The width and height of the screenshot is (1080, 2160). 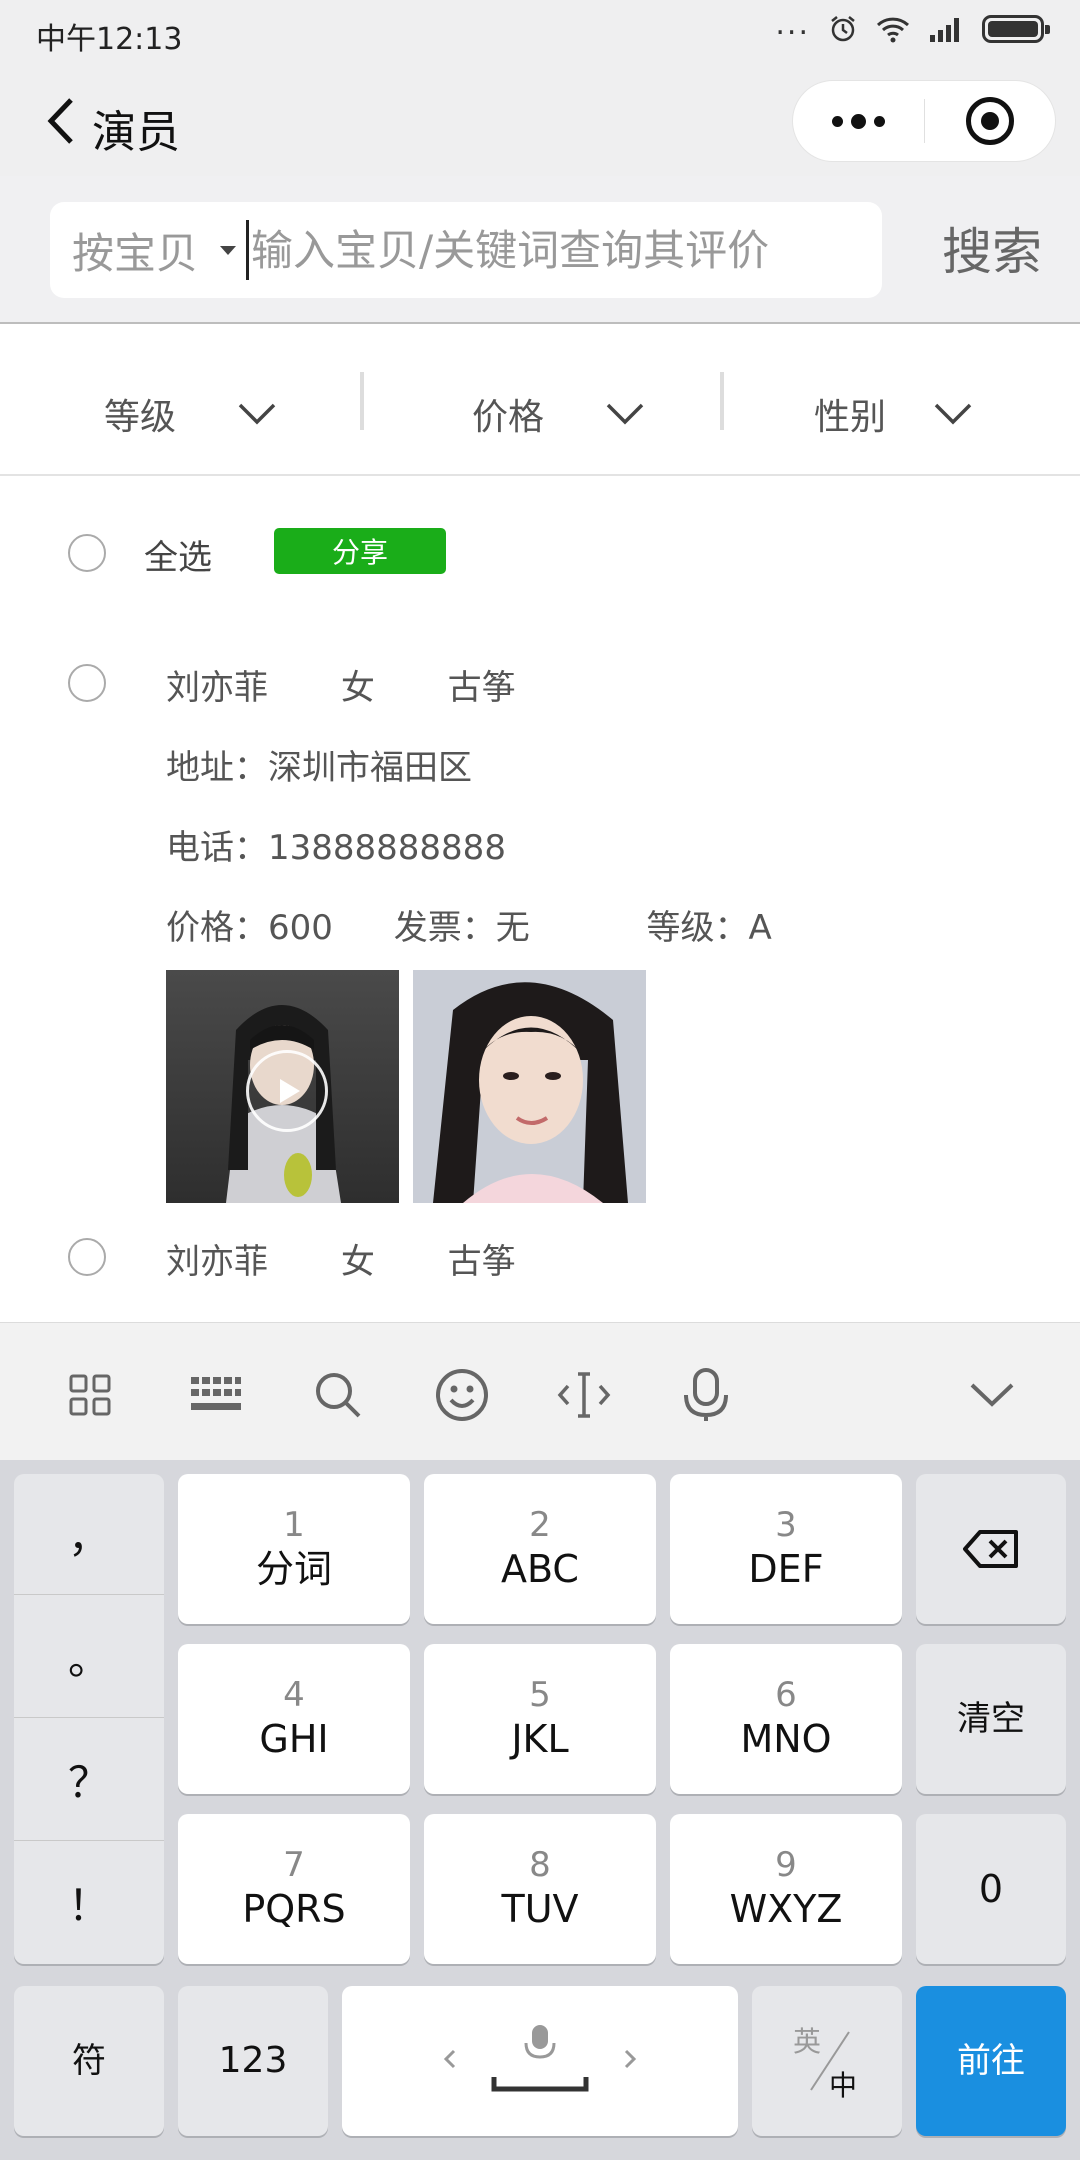 What do you see at coordinates (843, 2085) in the screenshot?
I see `lang-zh-label: 中` at bounding box center [843, 2085].